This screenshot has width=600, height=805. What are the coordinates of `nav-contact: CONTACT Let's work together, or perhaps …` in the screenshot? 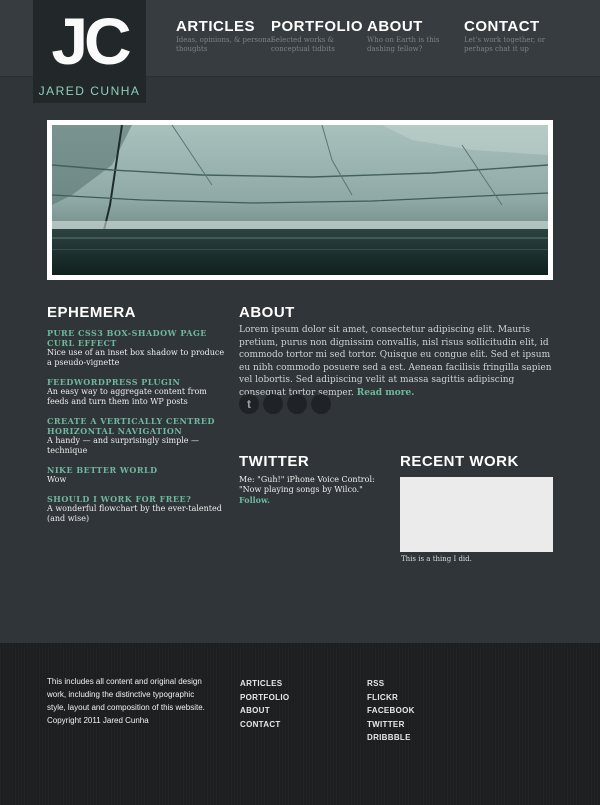 It's located at (514, 36).